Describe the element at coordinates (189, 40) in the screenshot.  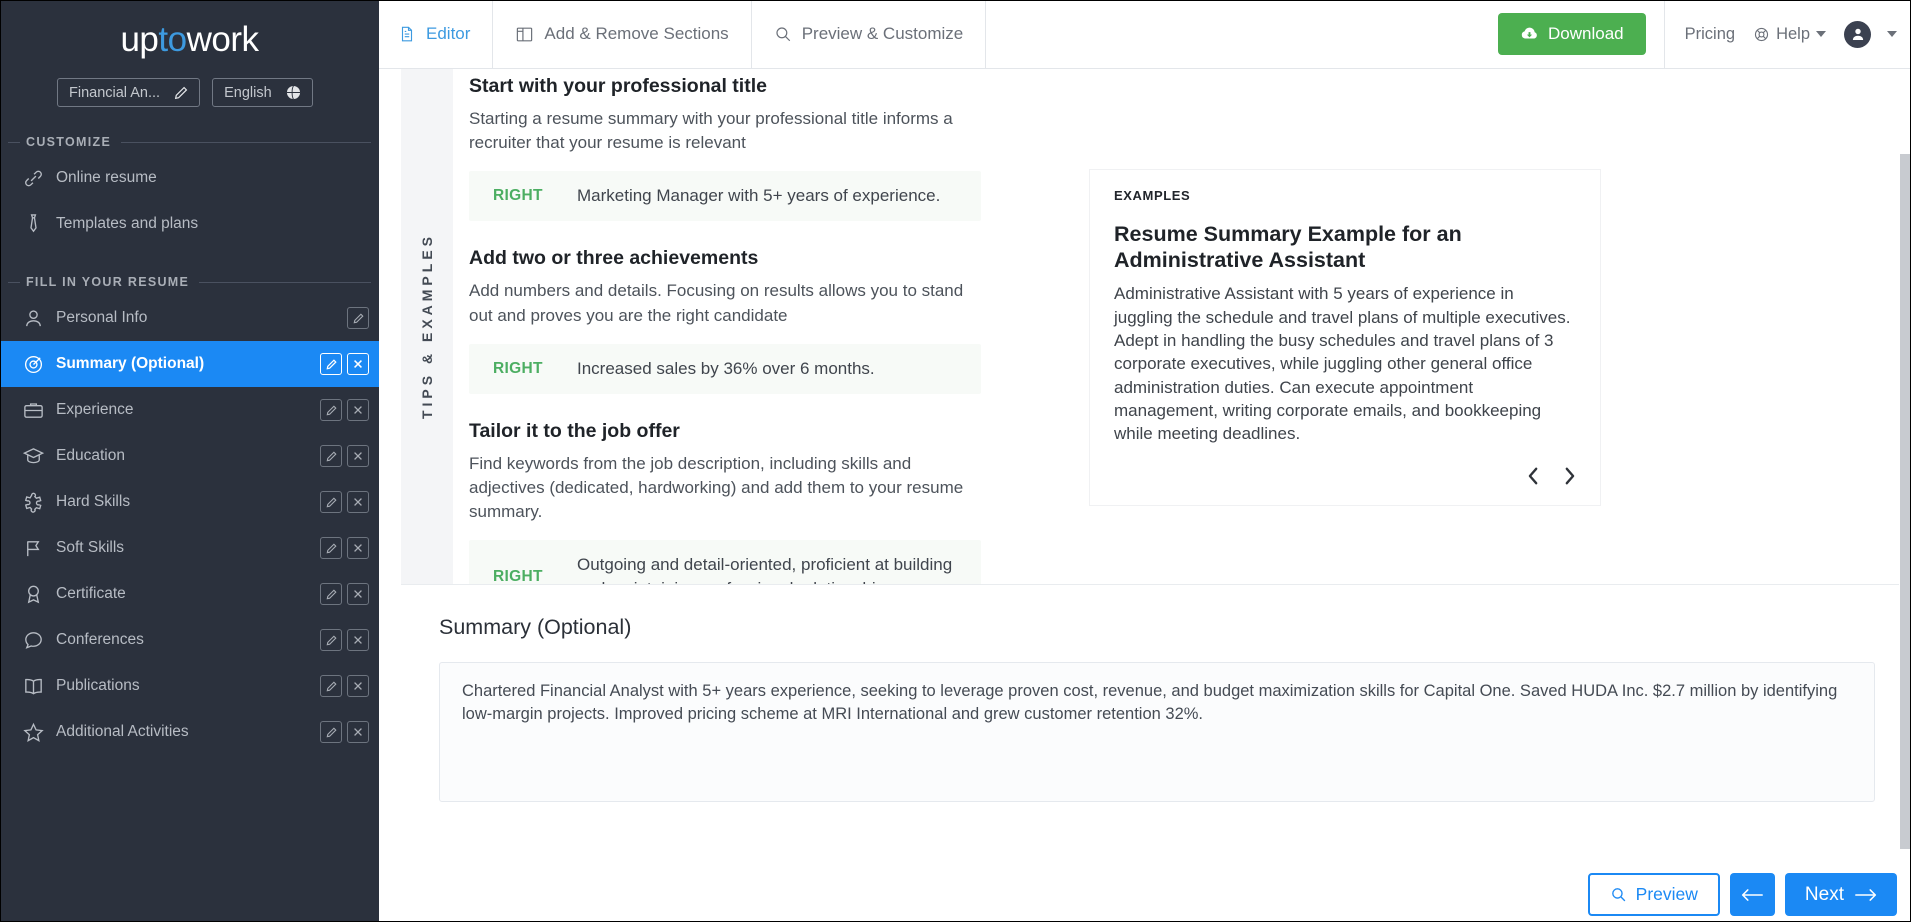
I see `brand-logo-text: uptowork` at that location.